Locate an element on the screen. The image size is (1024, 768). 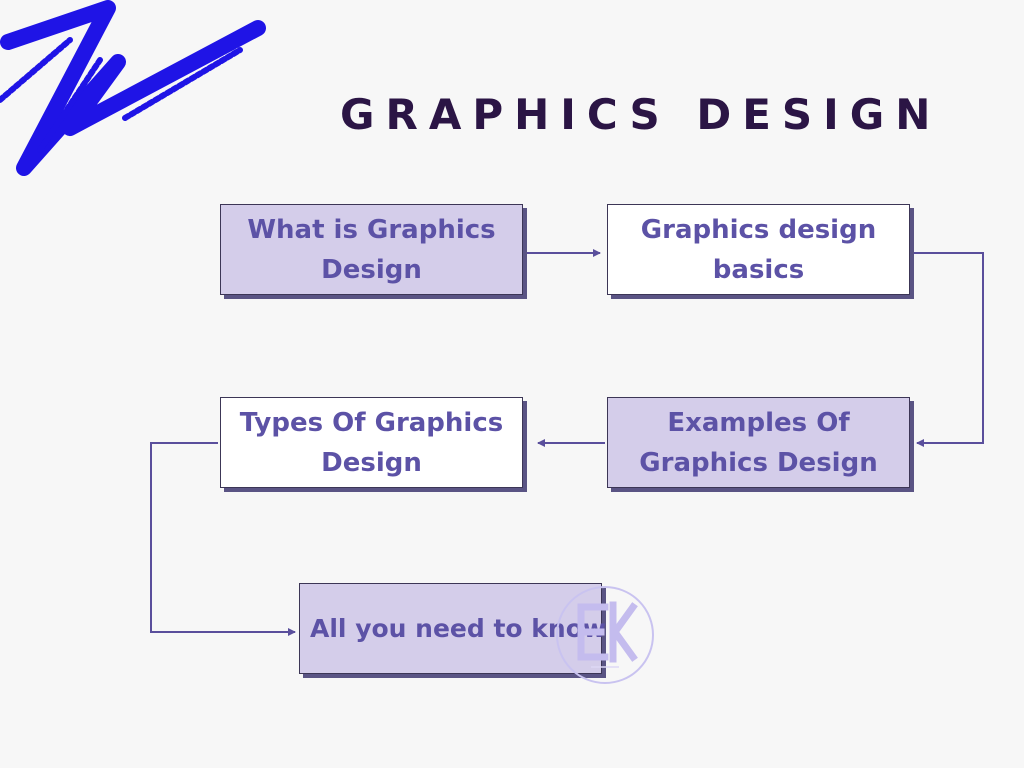
flow-box-label: Types Of Graphics Design is located at coordinates (371, 442).